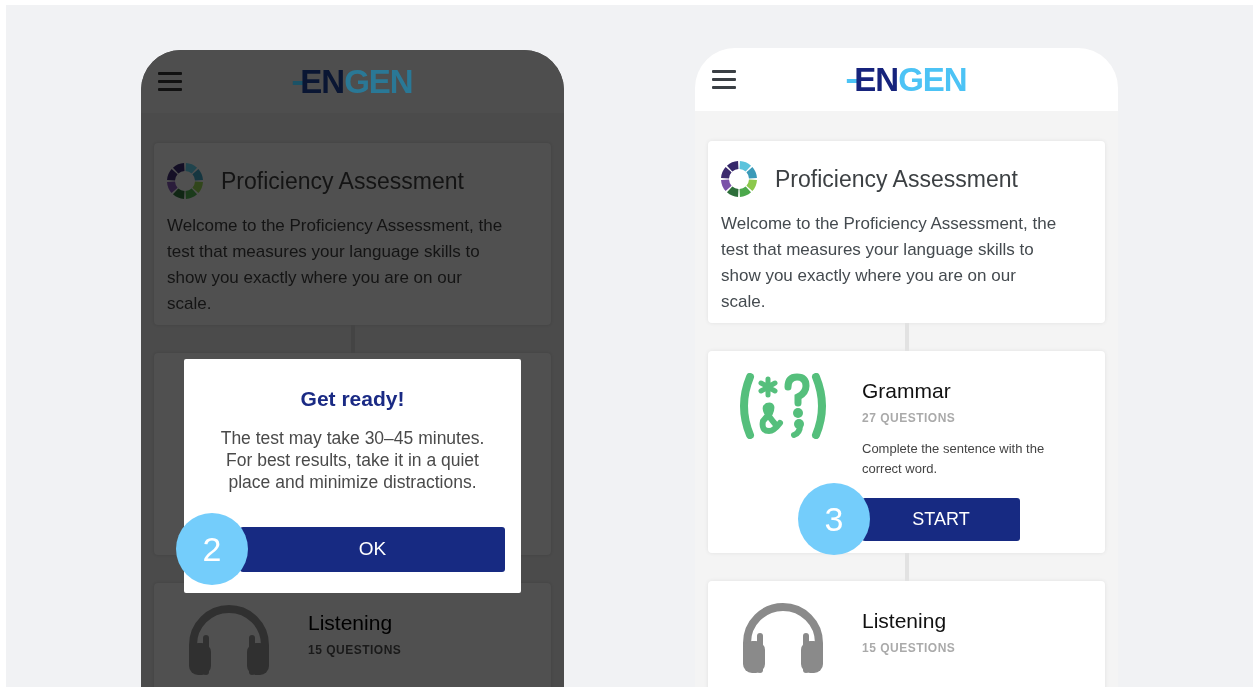 Image resolution: width=1253 pixels, height=687 pixels. What do you see at coordinates (909, 648) in the screenshot?
I see `question-count: 15 QUESTIONS` at bounding box center [909, 648].